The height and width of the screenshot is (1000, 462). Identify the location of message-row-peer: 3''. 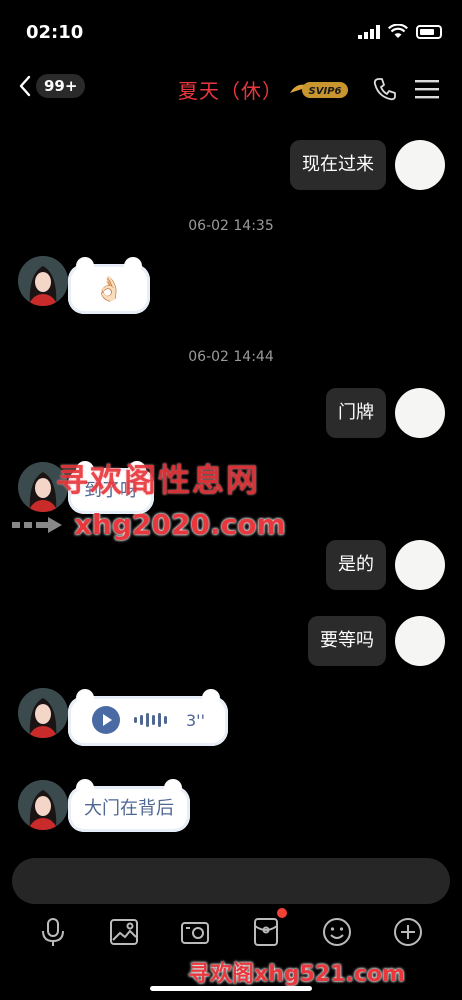
(231, 718).